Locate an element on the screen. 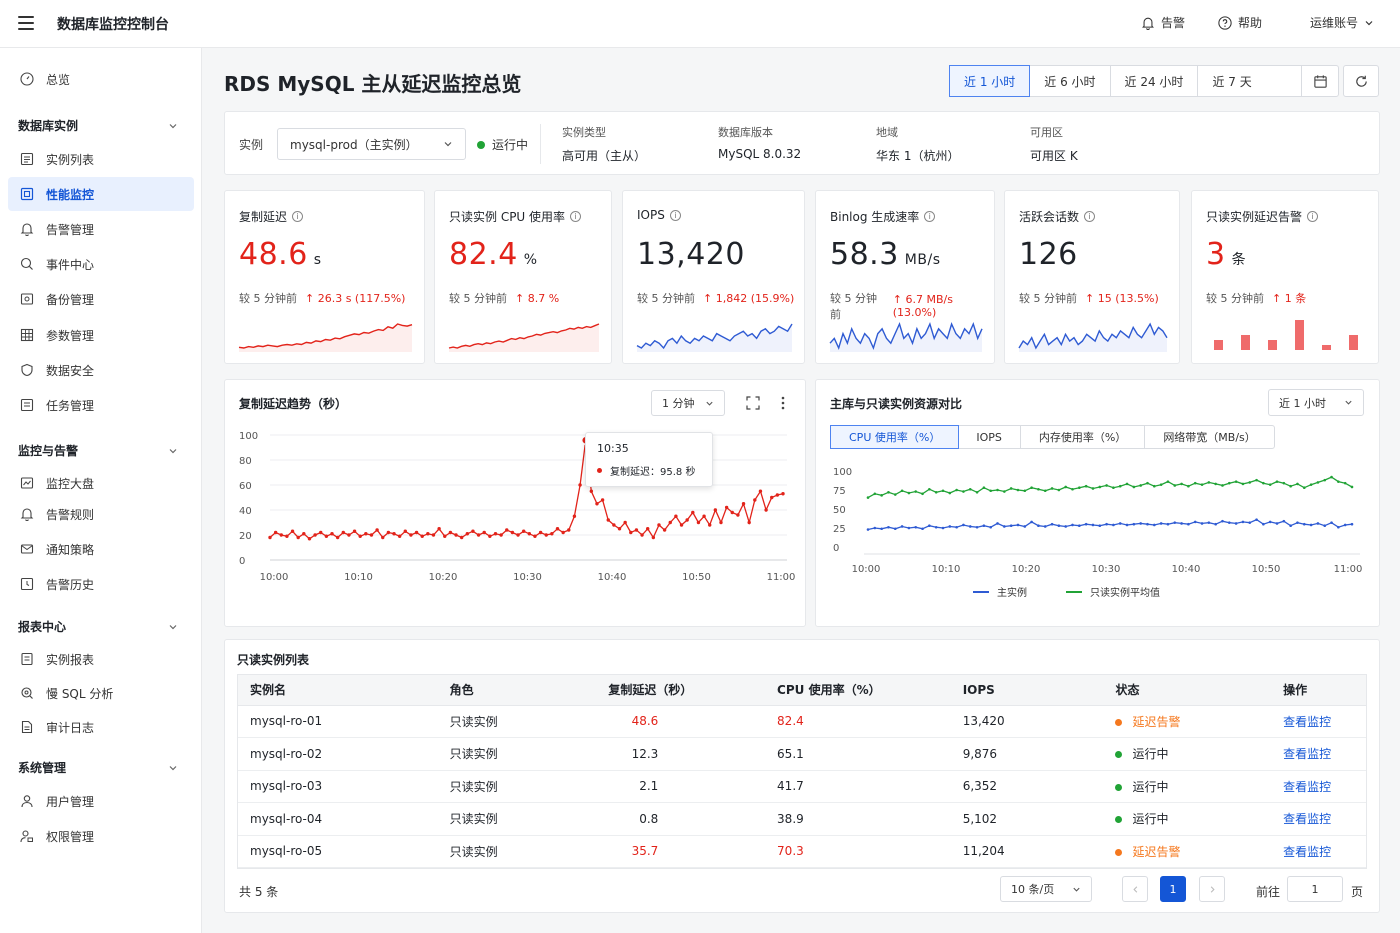 The width and height of the screenshot is (1400, 933). report-icon is located at coordinates (27, 659).